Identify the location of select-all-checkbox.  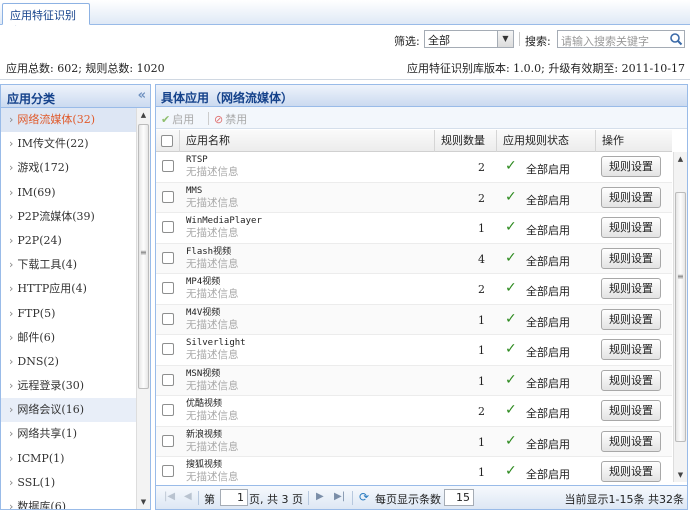
(167, 141).